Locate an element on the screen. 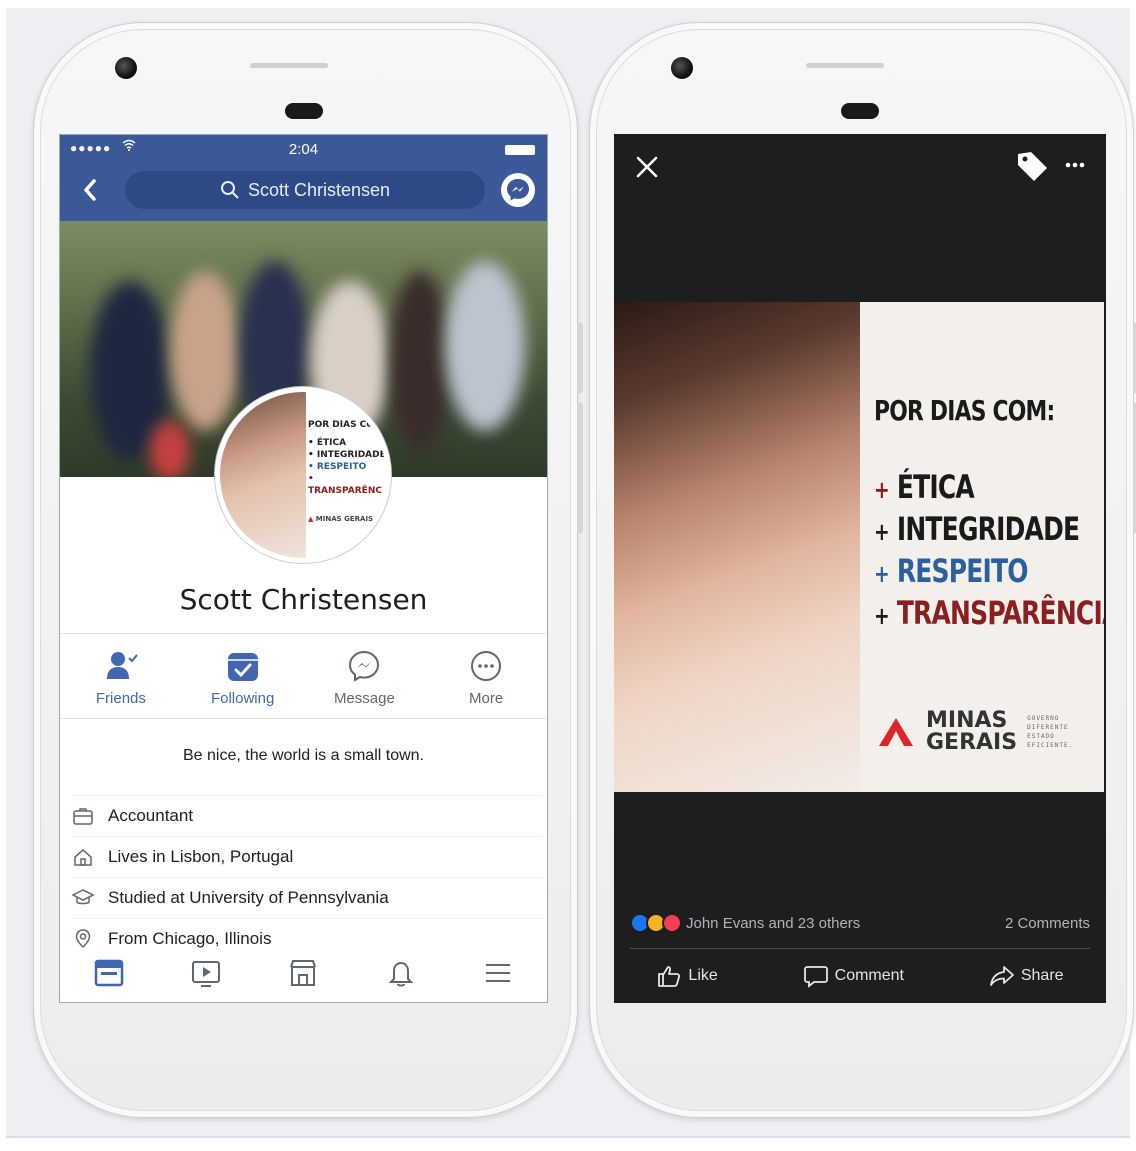 Image resolution: width=1136 pixels, height=1151 pixels. avatar-brand: MINAS GERAIS is located at coordinates (344, 518).